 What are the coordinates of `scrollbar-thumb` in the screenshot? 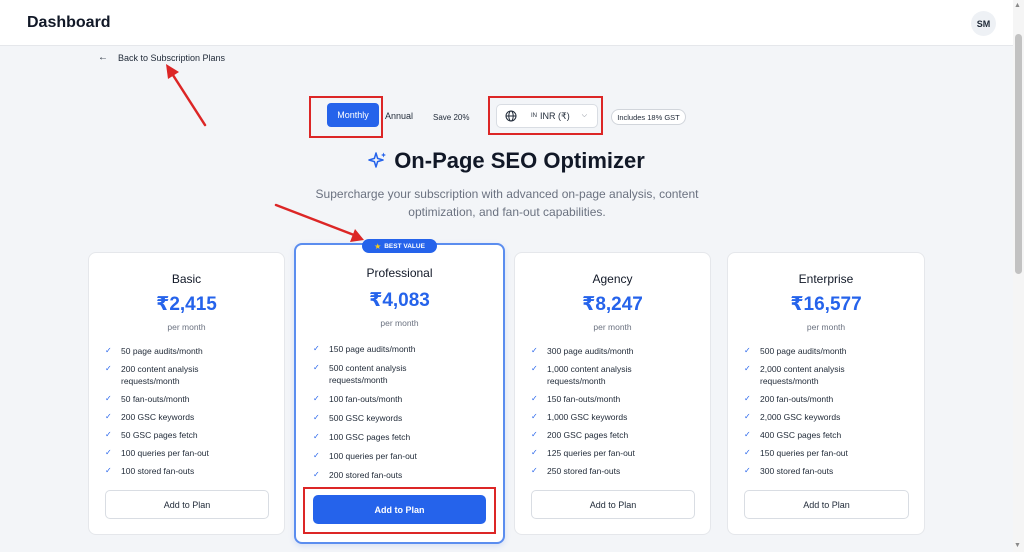 It's located at (1018, 154).